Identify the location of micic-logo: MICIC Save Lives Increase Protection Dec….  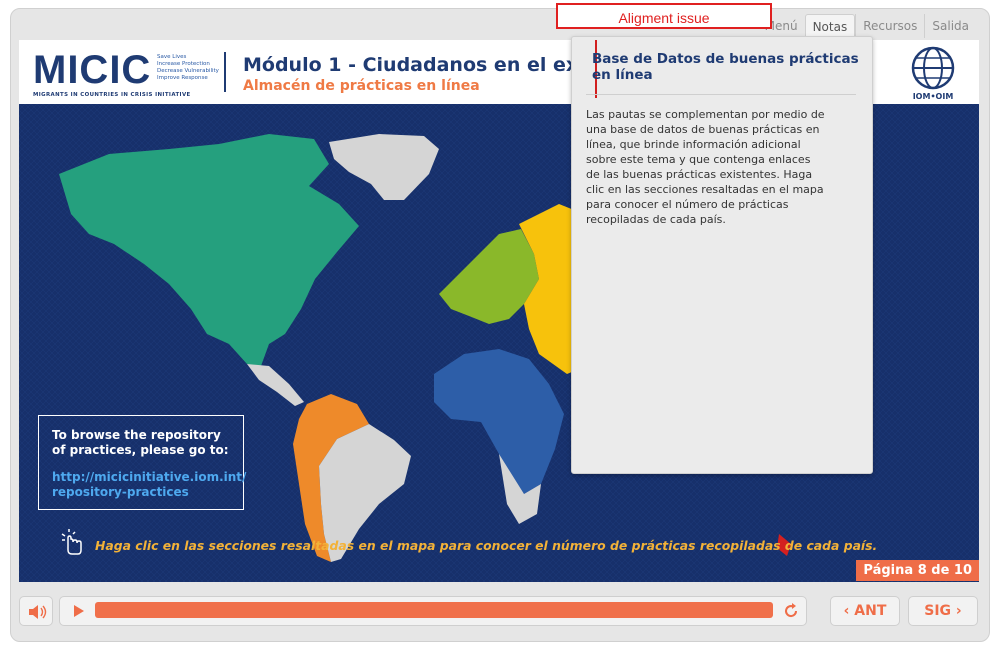
(128, 75).